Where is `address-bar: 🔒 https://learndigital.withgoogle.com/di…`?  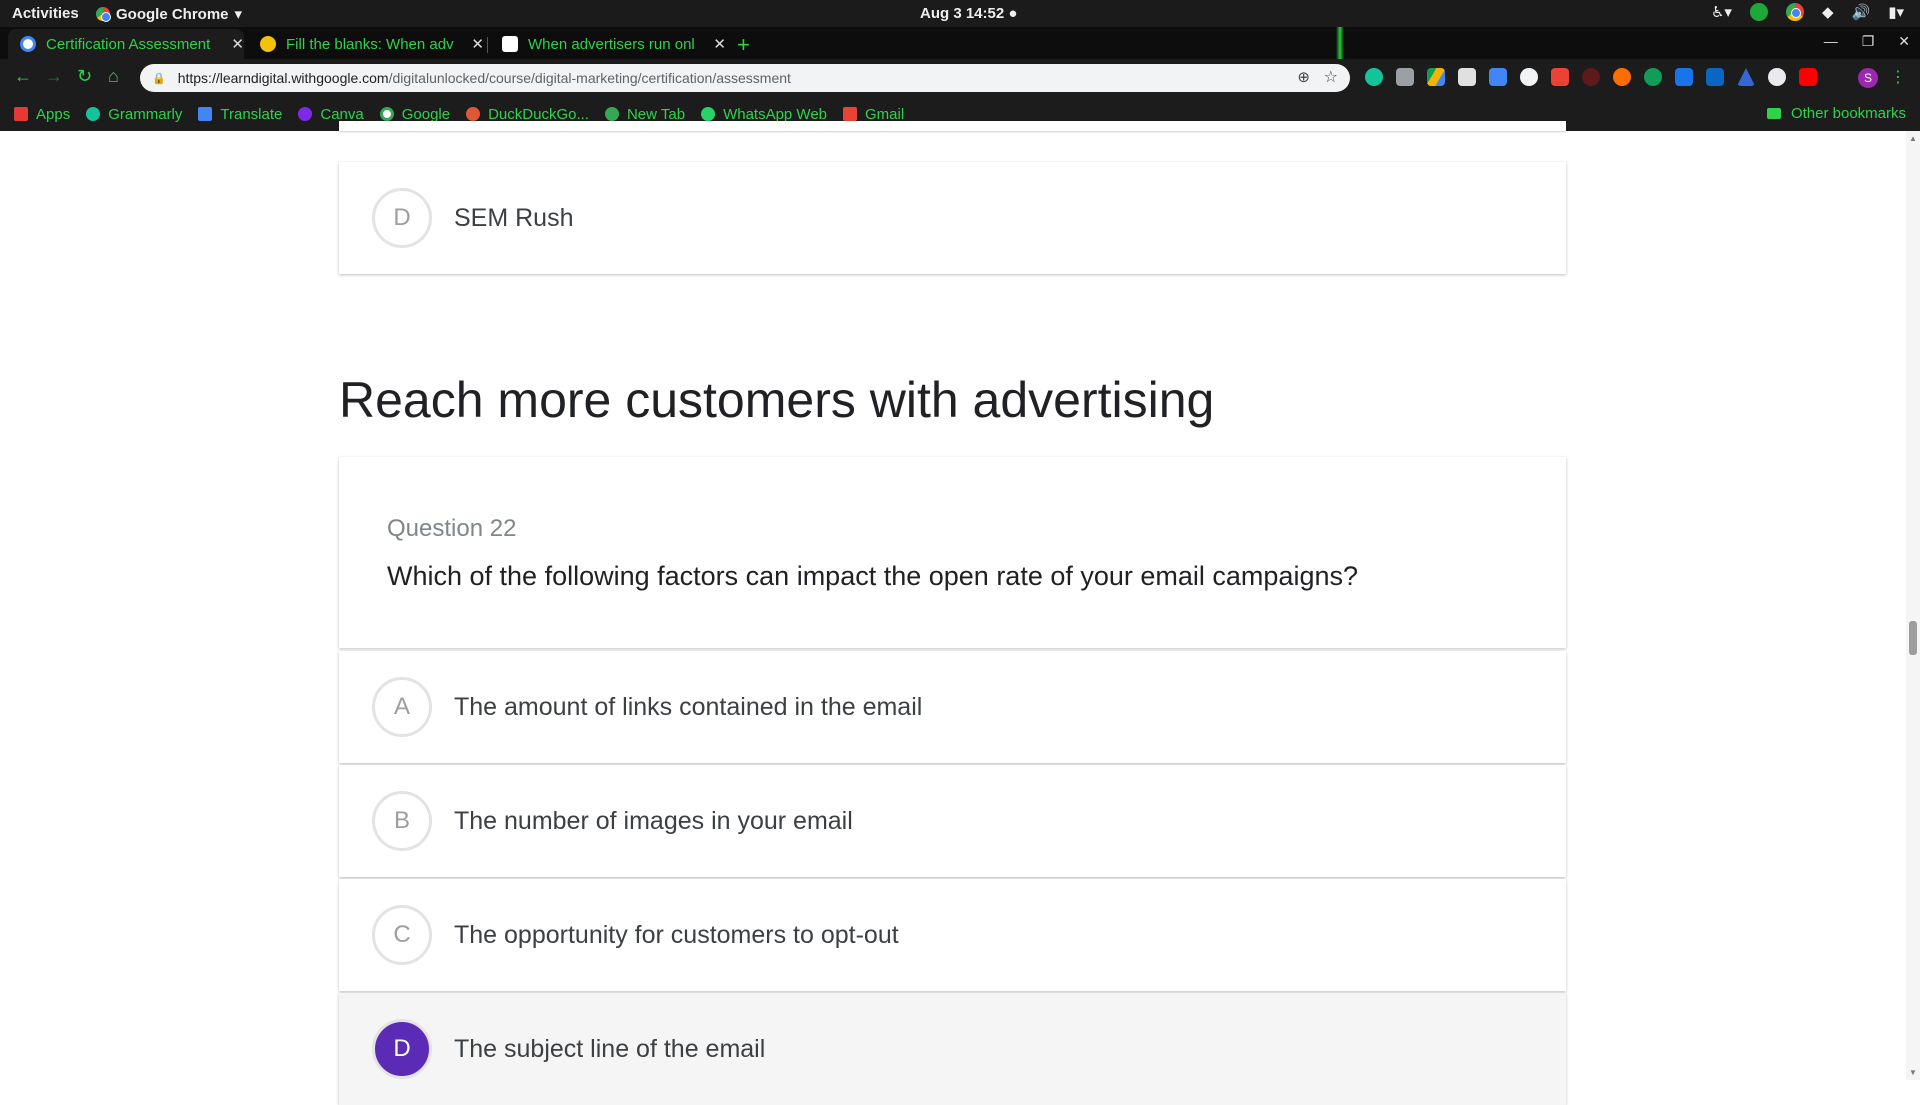 address-bar: 🔒 https://learndigital.withgoogle.com/di… is located at coordinates (745, 78).